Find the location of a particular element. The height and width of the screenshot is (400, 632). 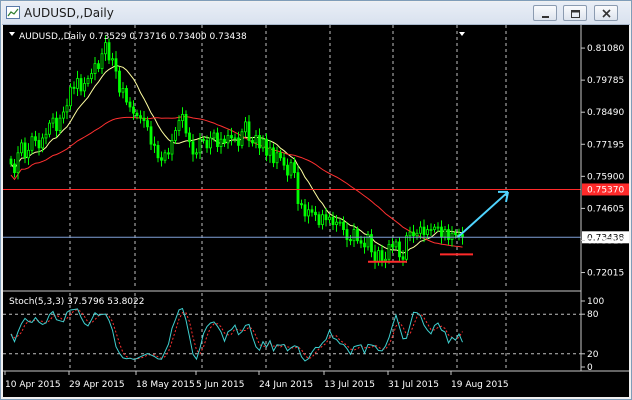

minimize-button is located at coordinates (545, 13).